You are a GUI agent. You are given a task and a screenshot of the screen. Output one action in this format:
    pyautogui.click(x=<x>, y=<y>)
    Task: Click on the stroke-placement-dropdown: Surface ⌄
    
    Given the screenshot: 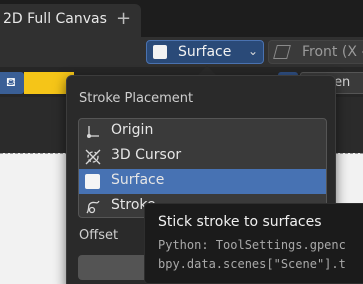 What is the action you would take?
    pyautogui.click(x=205, y=52)
    